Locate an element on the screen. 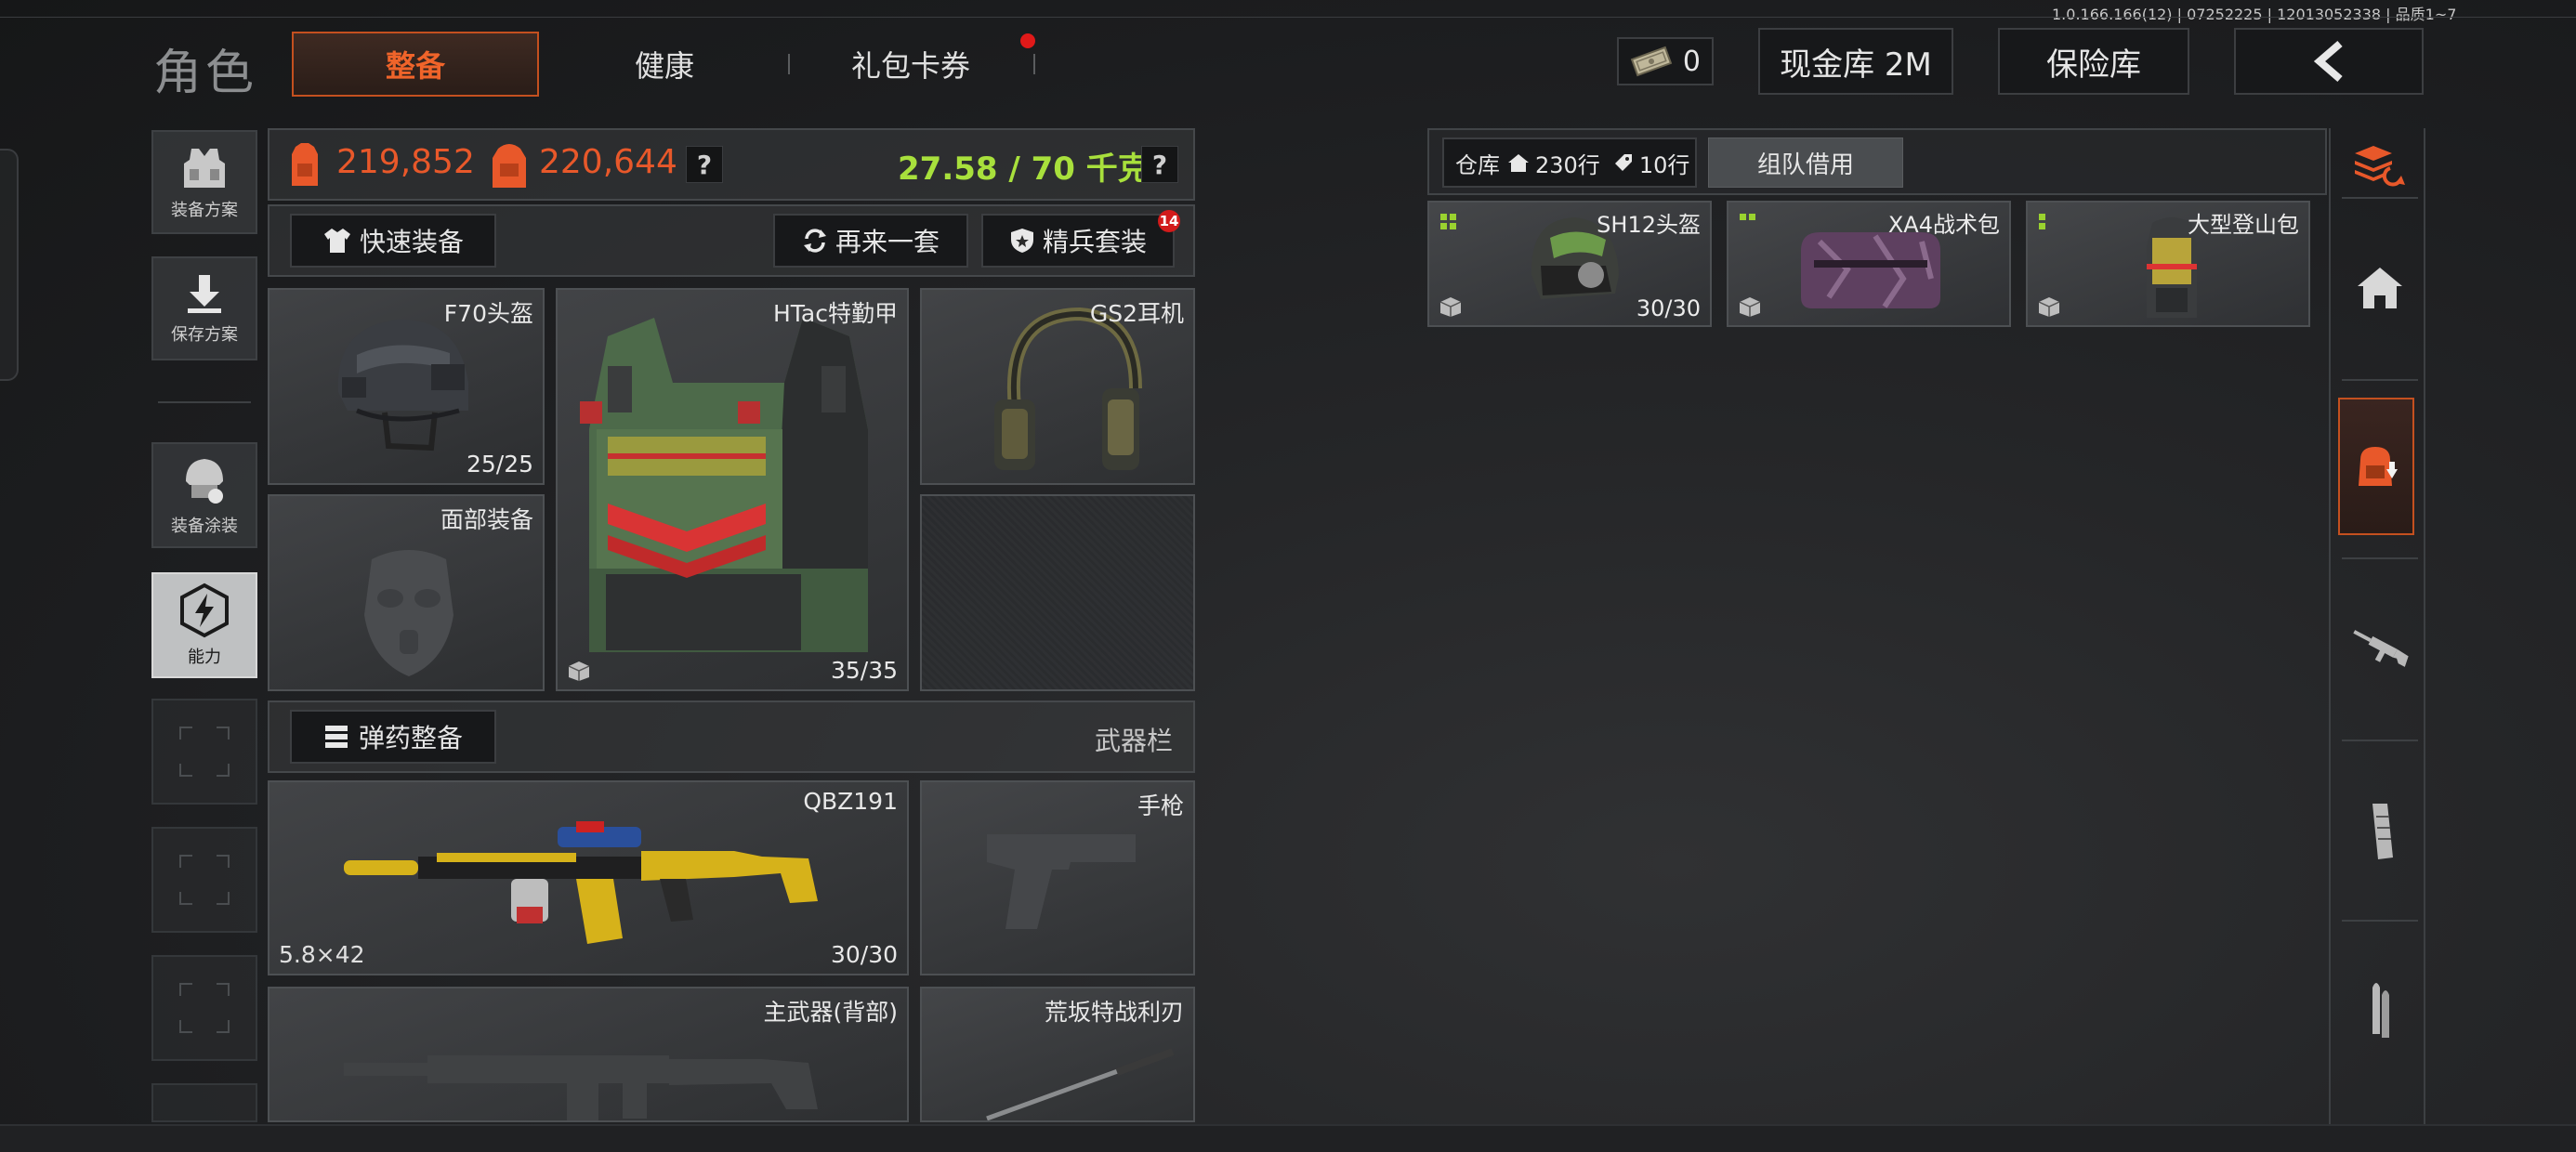  warehouse-tab: 仓库 230行 10行 is located at coordinates (1569, 162).